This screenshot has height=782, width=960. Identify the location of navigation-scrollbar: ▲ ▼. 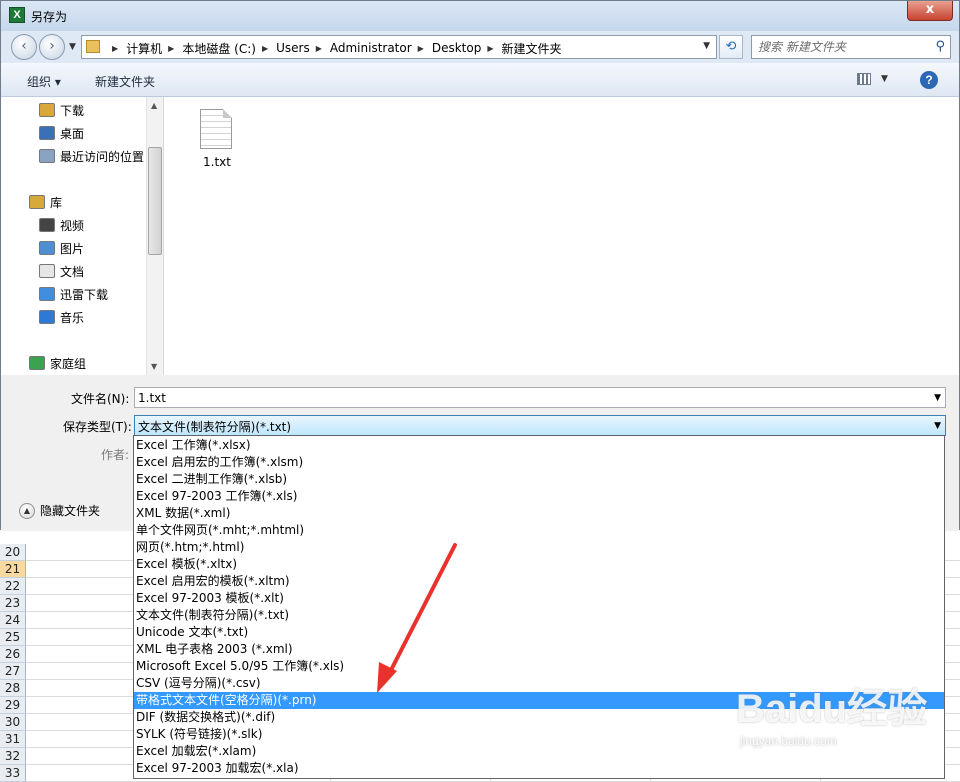
(154, 236).